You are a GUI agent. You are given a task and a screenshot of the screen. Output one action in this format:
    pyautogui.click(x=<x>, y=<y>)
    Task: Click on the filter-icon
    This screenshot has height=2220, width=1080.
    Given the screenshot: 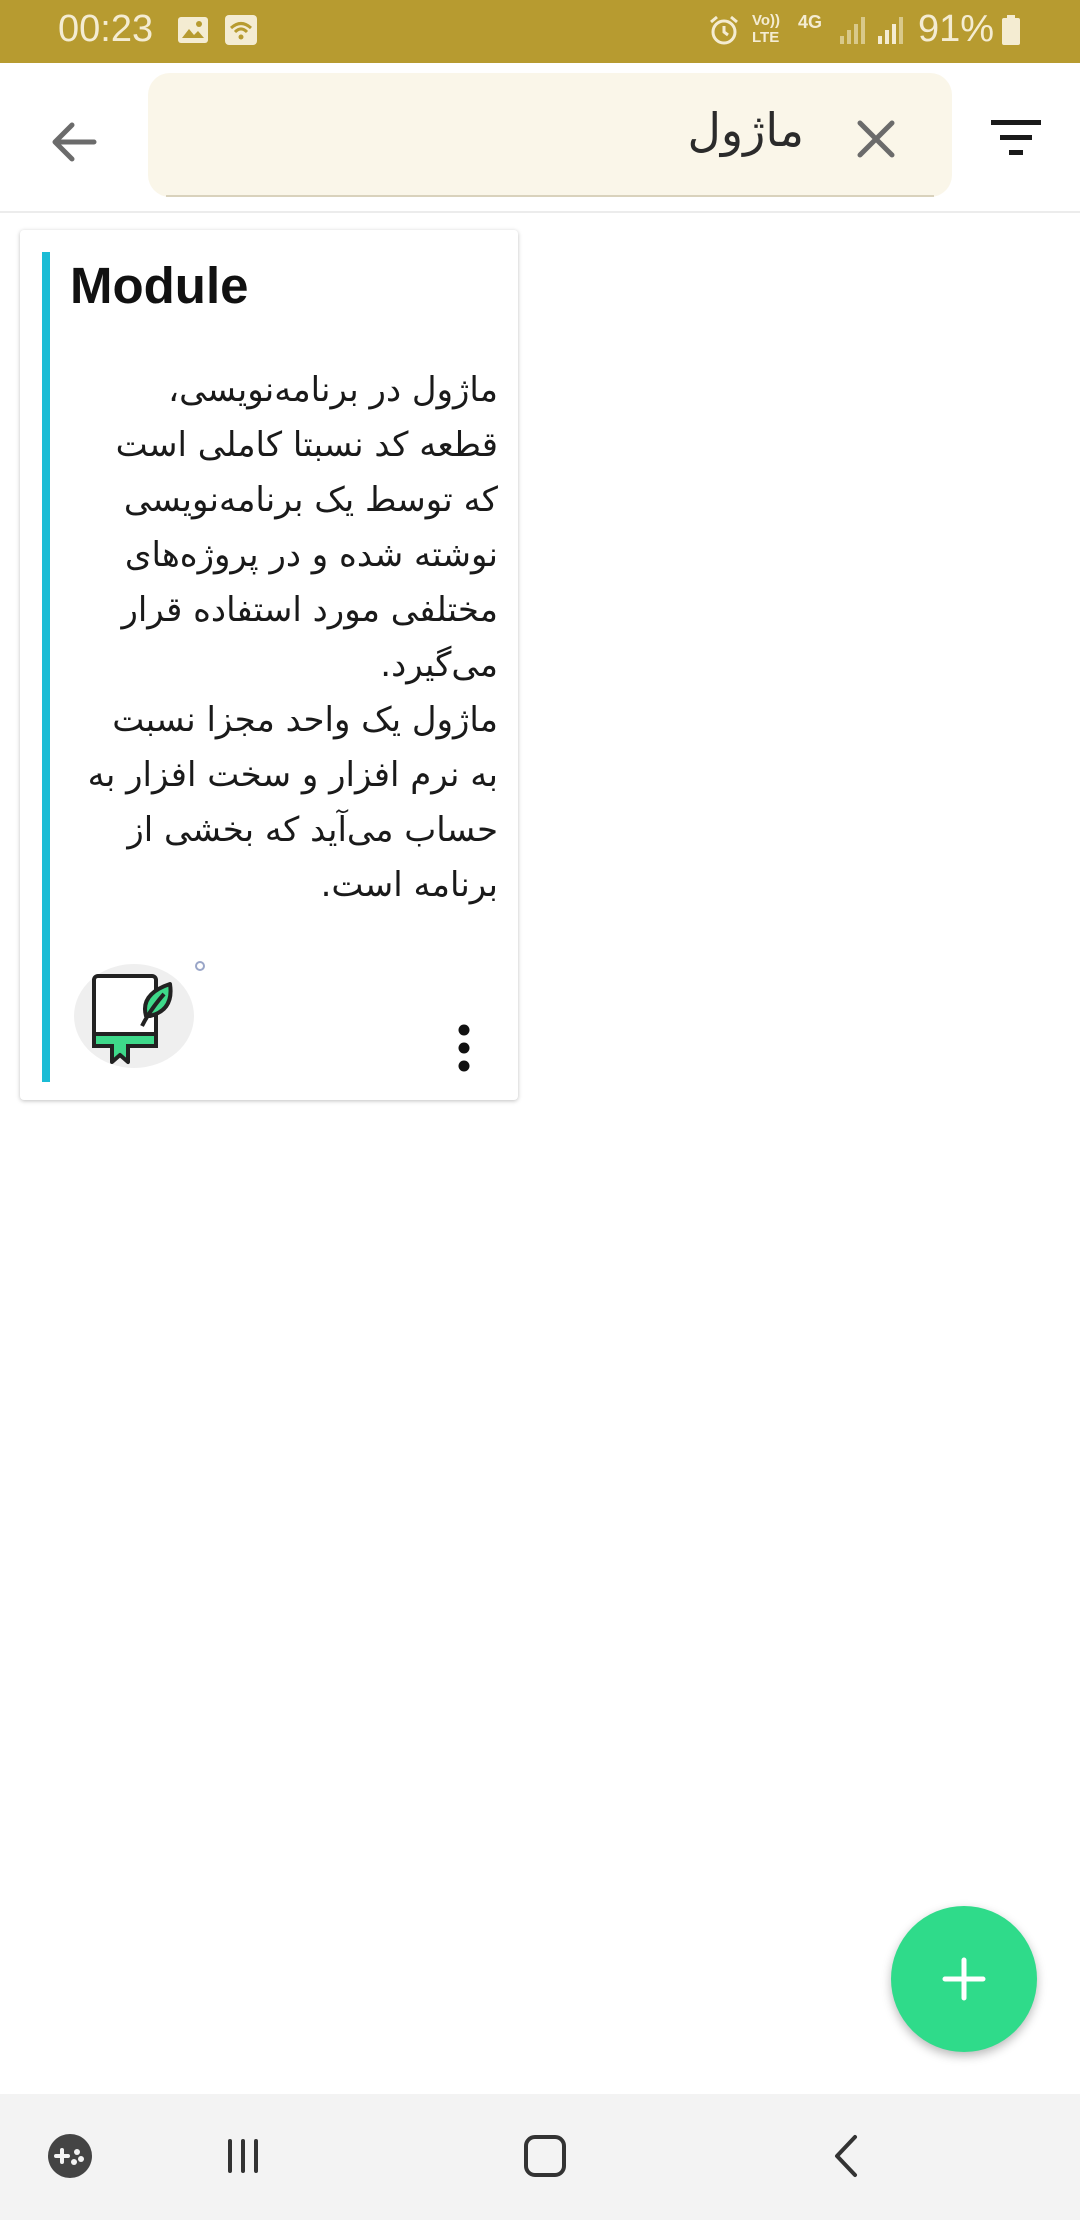 What is the action you would take?
    pyautogui.click(x=1016, y=137)
    